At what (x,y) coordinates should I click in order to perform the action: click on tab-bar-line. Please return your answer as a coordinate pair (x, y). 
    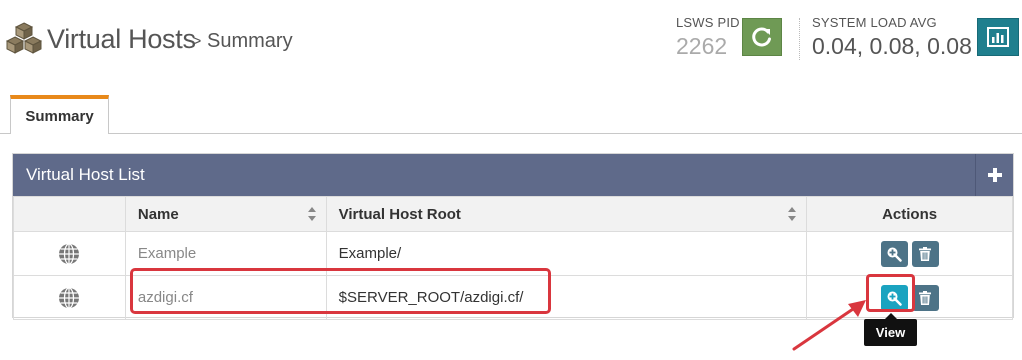
    Looking at the image, I should click on (511, 133).